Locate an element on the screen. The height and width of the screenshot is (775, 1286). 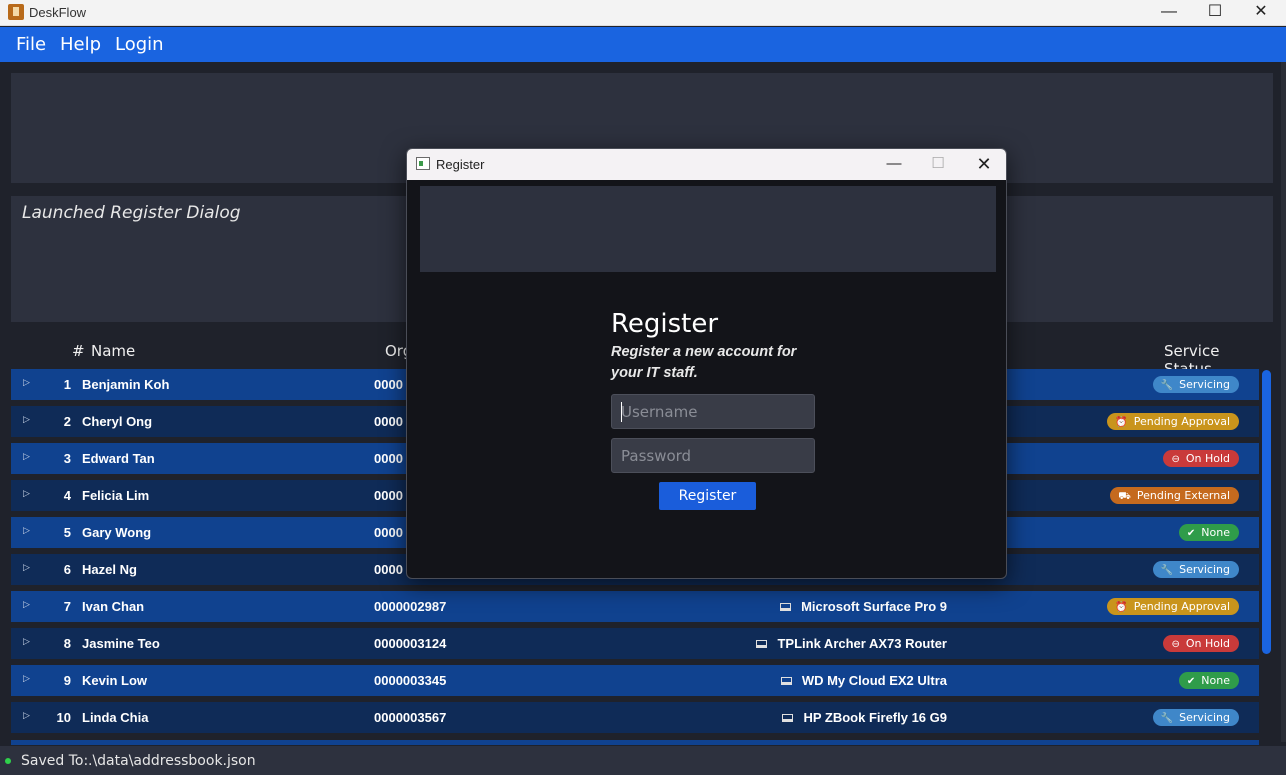
row-name: Hazel Ng is located at coordinates (109, 569).